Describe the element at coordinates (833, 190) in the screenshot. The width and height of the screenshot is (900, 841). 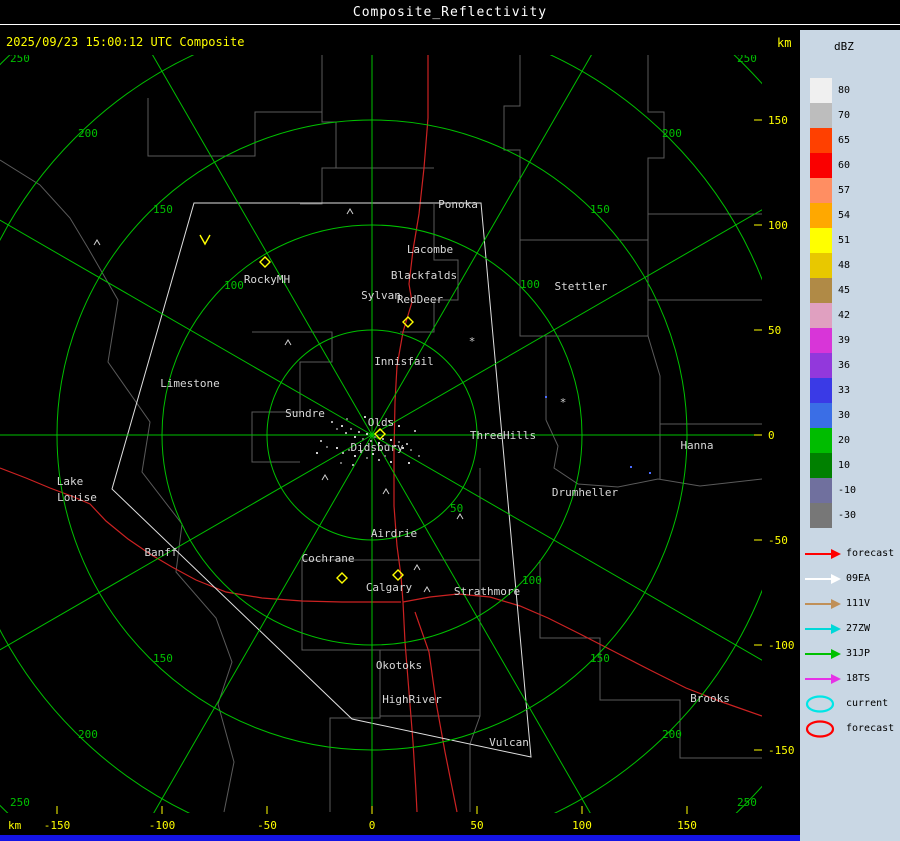
I see `scale-row: 57` at that location.